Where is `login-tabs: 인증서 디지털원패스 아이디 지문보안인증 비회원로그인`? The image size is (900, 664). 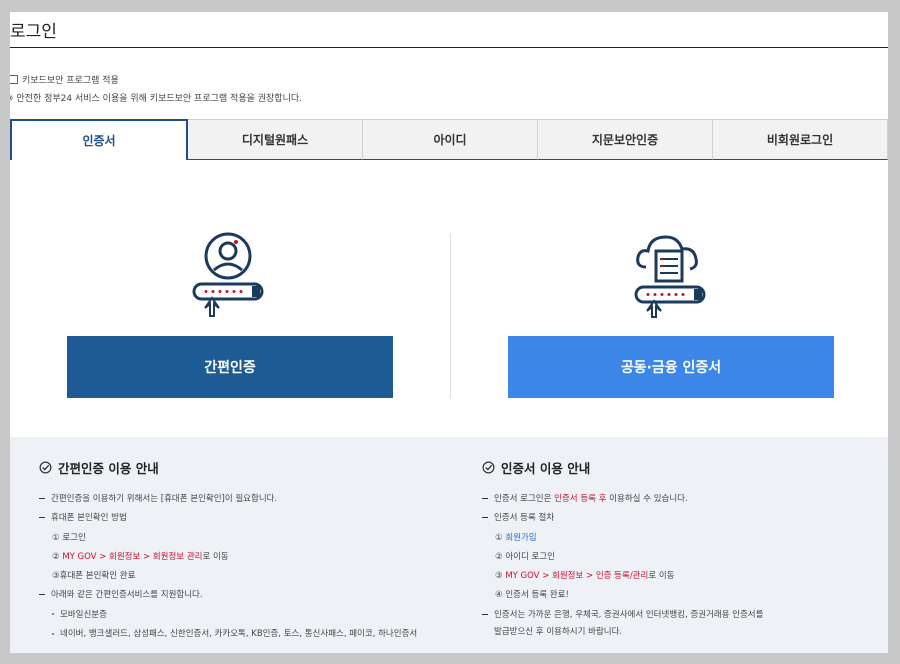 login-tabs: 인증서 디지털원패스 아이디 지문보안인증 비회원로그인 is located at coordinates (449, 139).